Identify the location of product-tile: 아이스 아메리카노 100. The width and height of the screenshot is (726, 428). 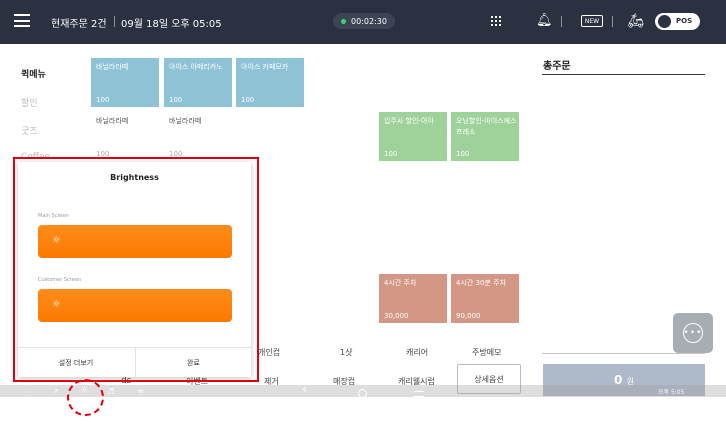
(198, 82).